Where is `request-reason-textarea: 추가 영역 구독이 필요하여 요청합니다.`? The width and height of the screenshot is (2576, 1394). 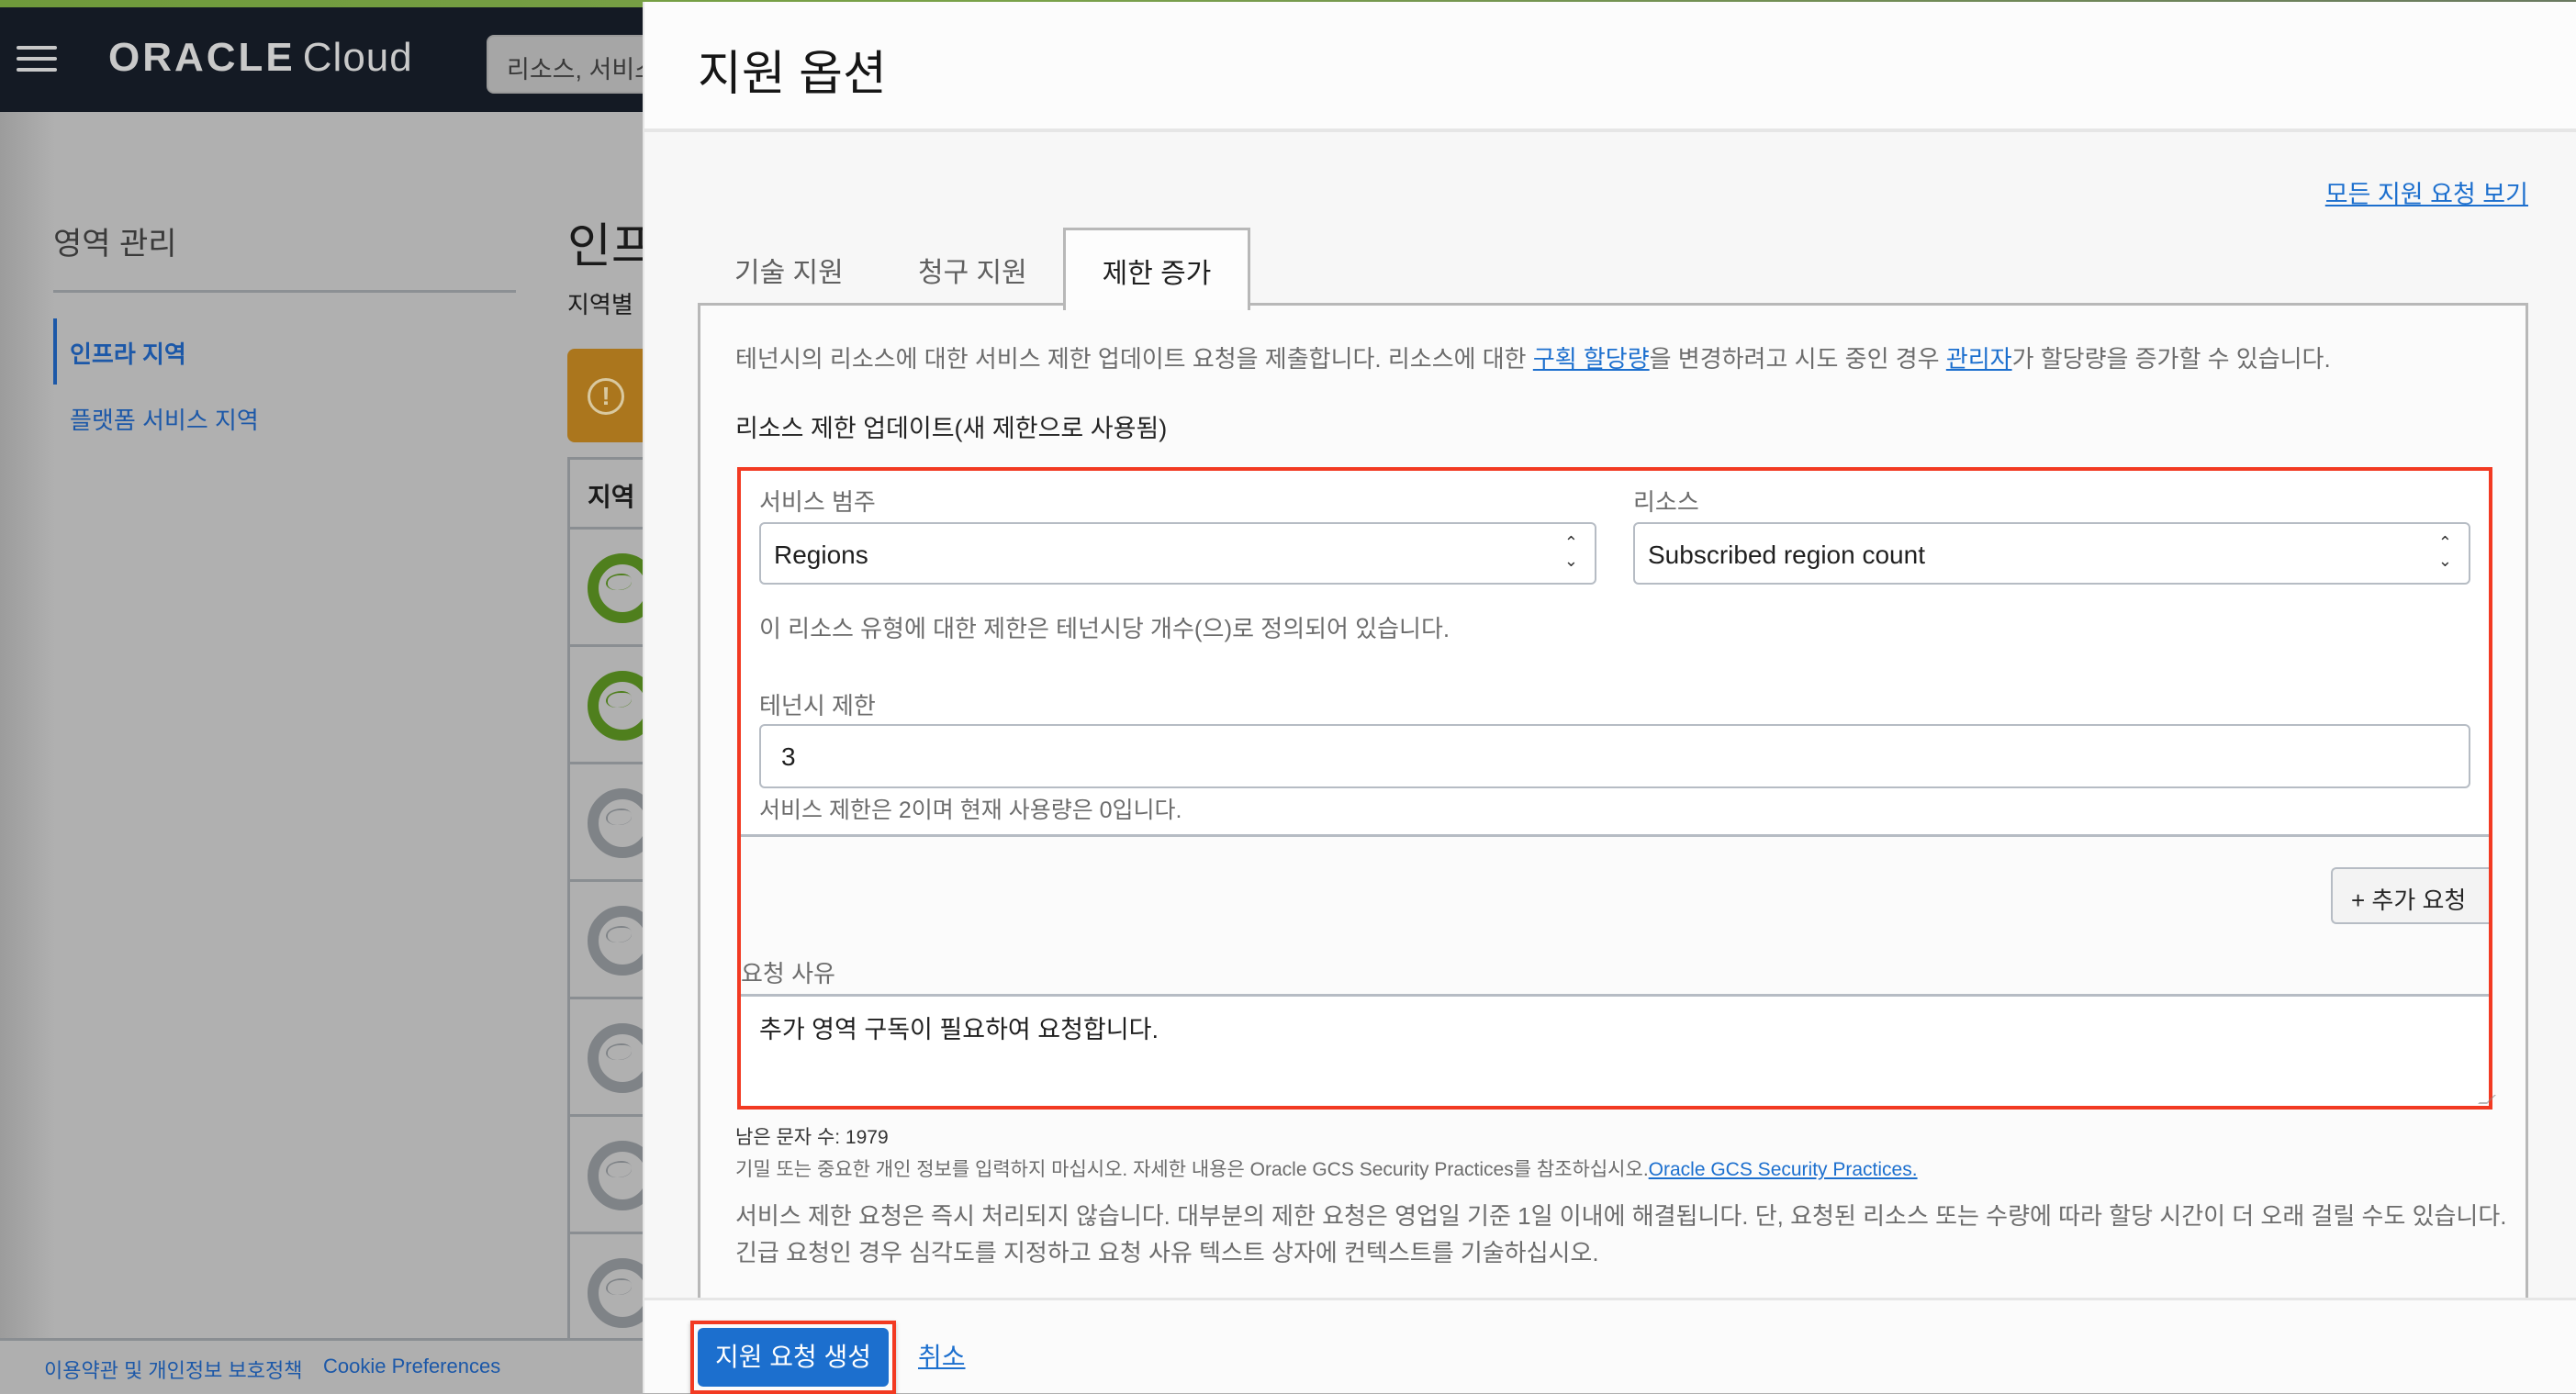
request-reason-textarea: 추가 영역 구독이 필요하여 요청합니다. is located at coordinates (1618, 1050).